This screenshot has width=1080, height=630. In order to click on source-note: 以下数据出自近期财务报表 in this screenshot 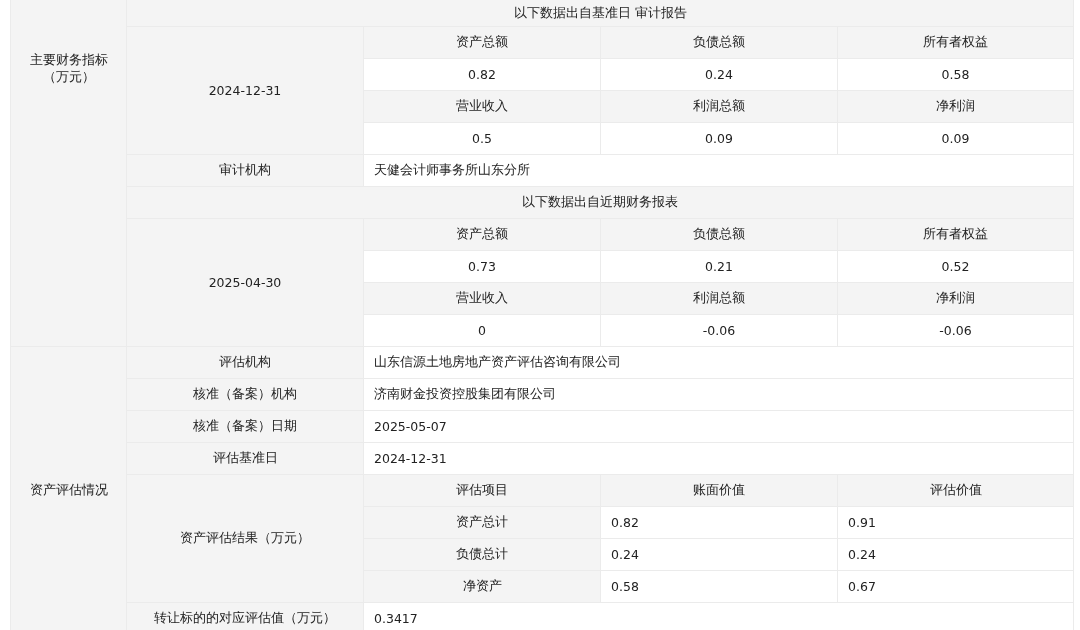, I will do `click(600, 202)`.